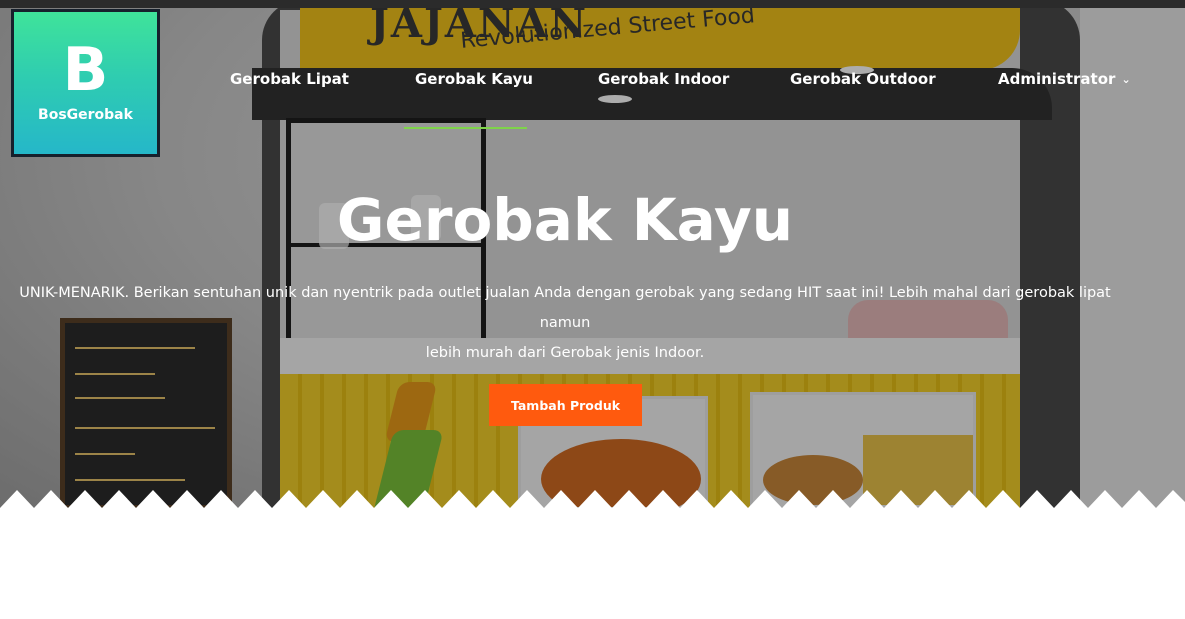 The image size is (1185, 619). I want to click on add-product-button: Tambah Produk, so click(565, 405).